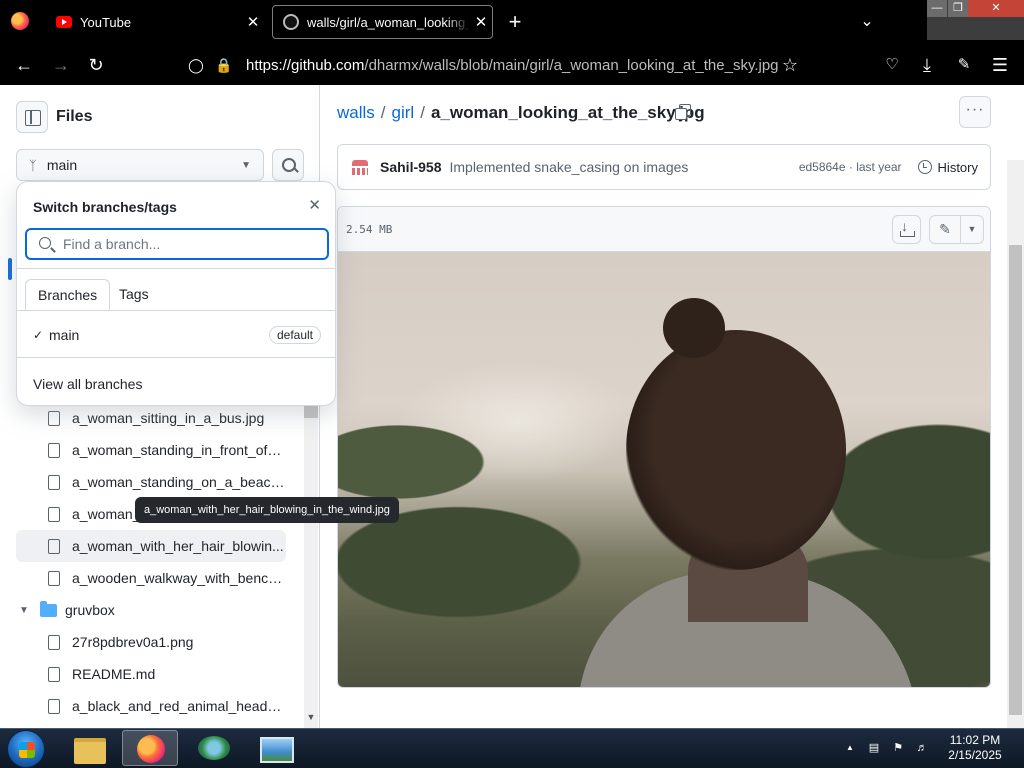  I want to click on back-arrow-icon: ←, so click(24, 65).